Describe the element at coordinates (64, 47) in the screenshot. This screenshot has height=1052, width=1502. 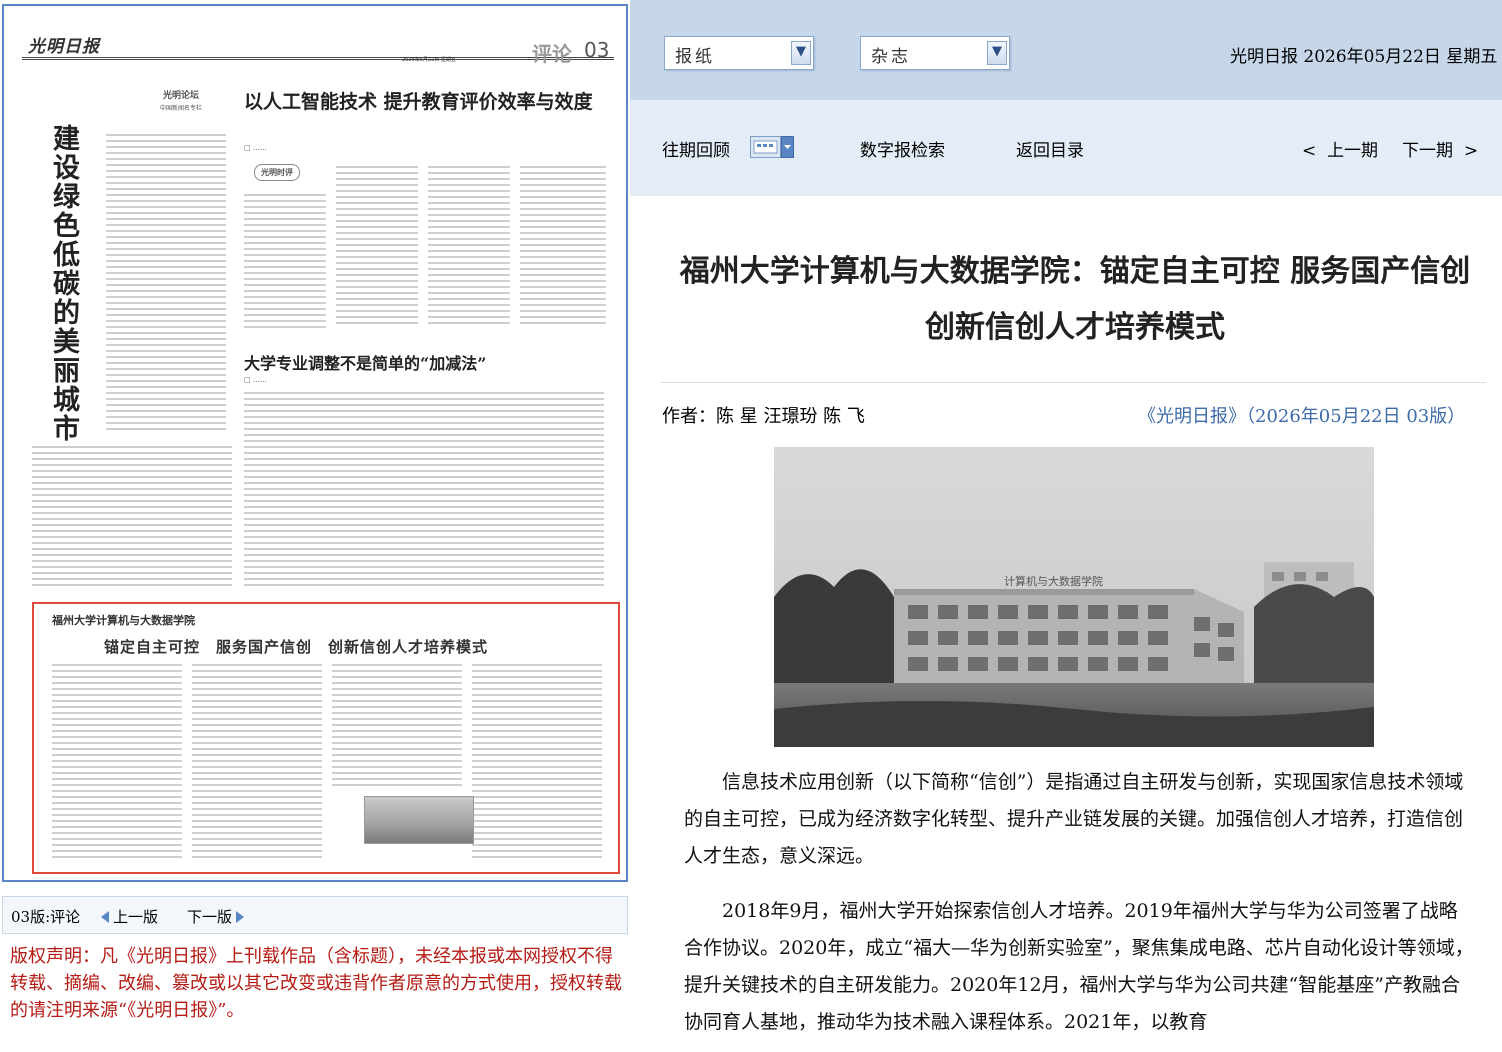
I see `paper-logo: 光明日报` at that location.